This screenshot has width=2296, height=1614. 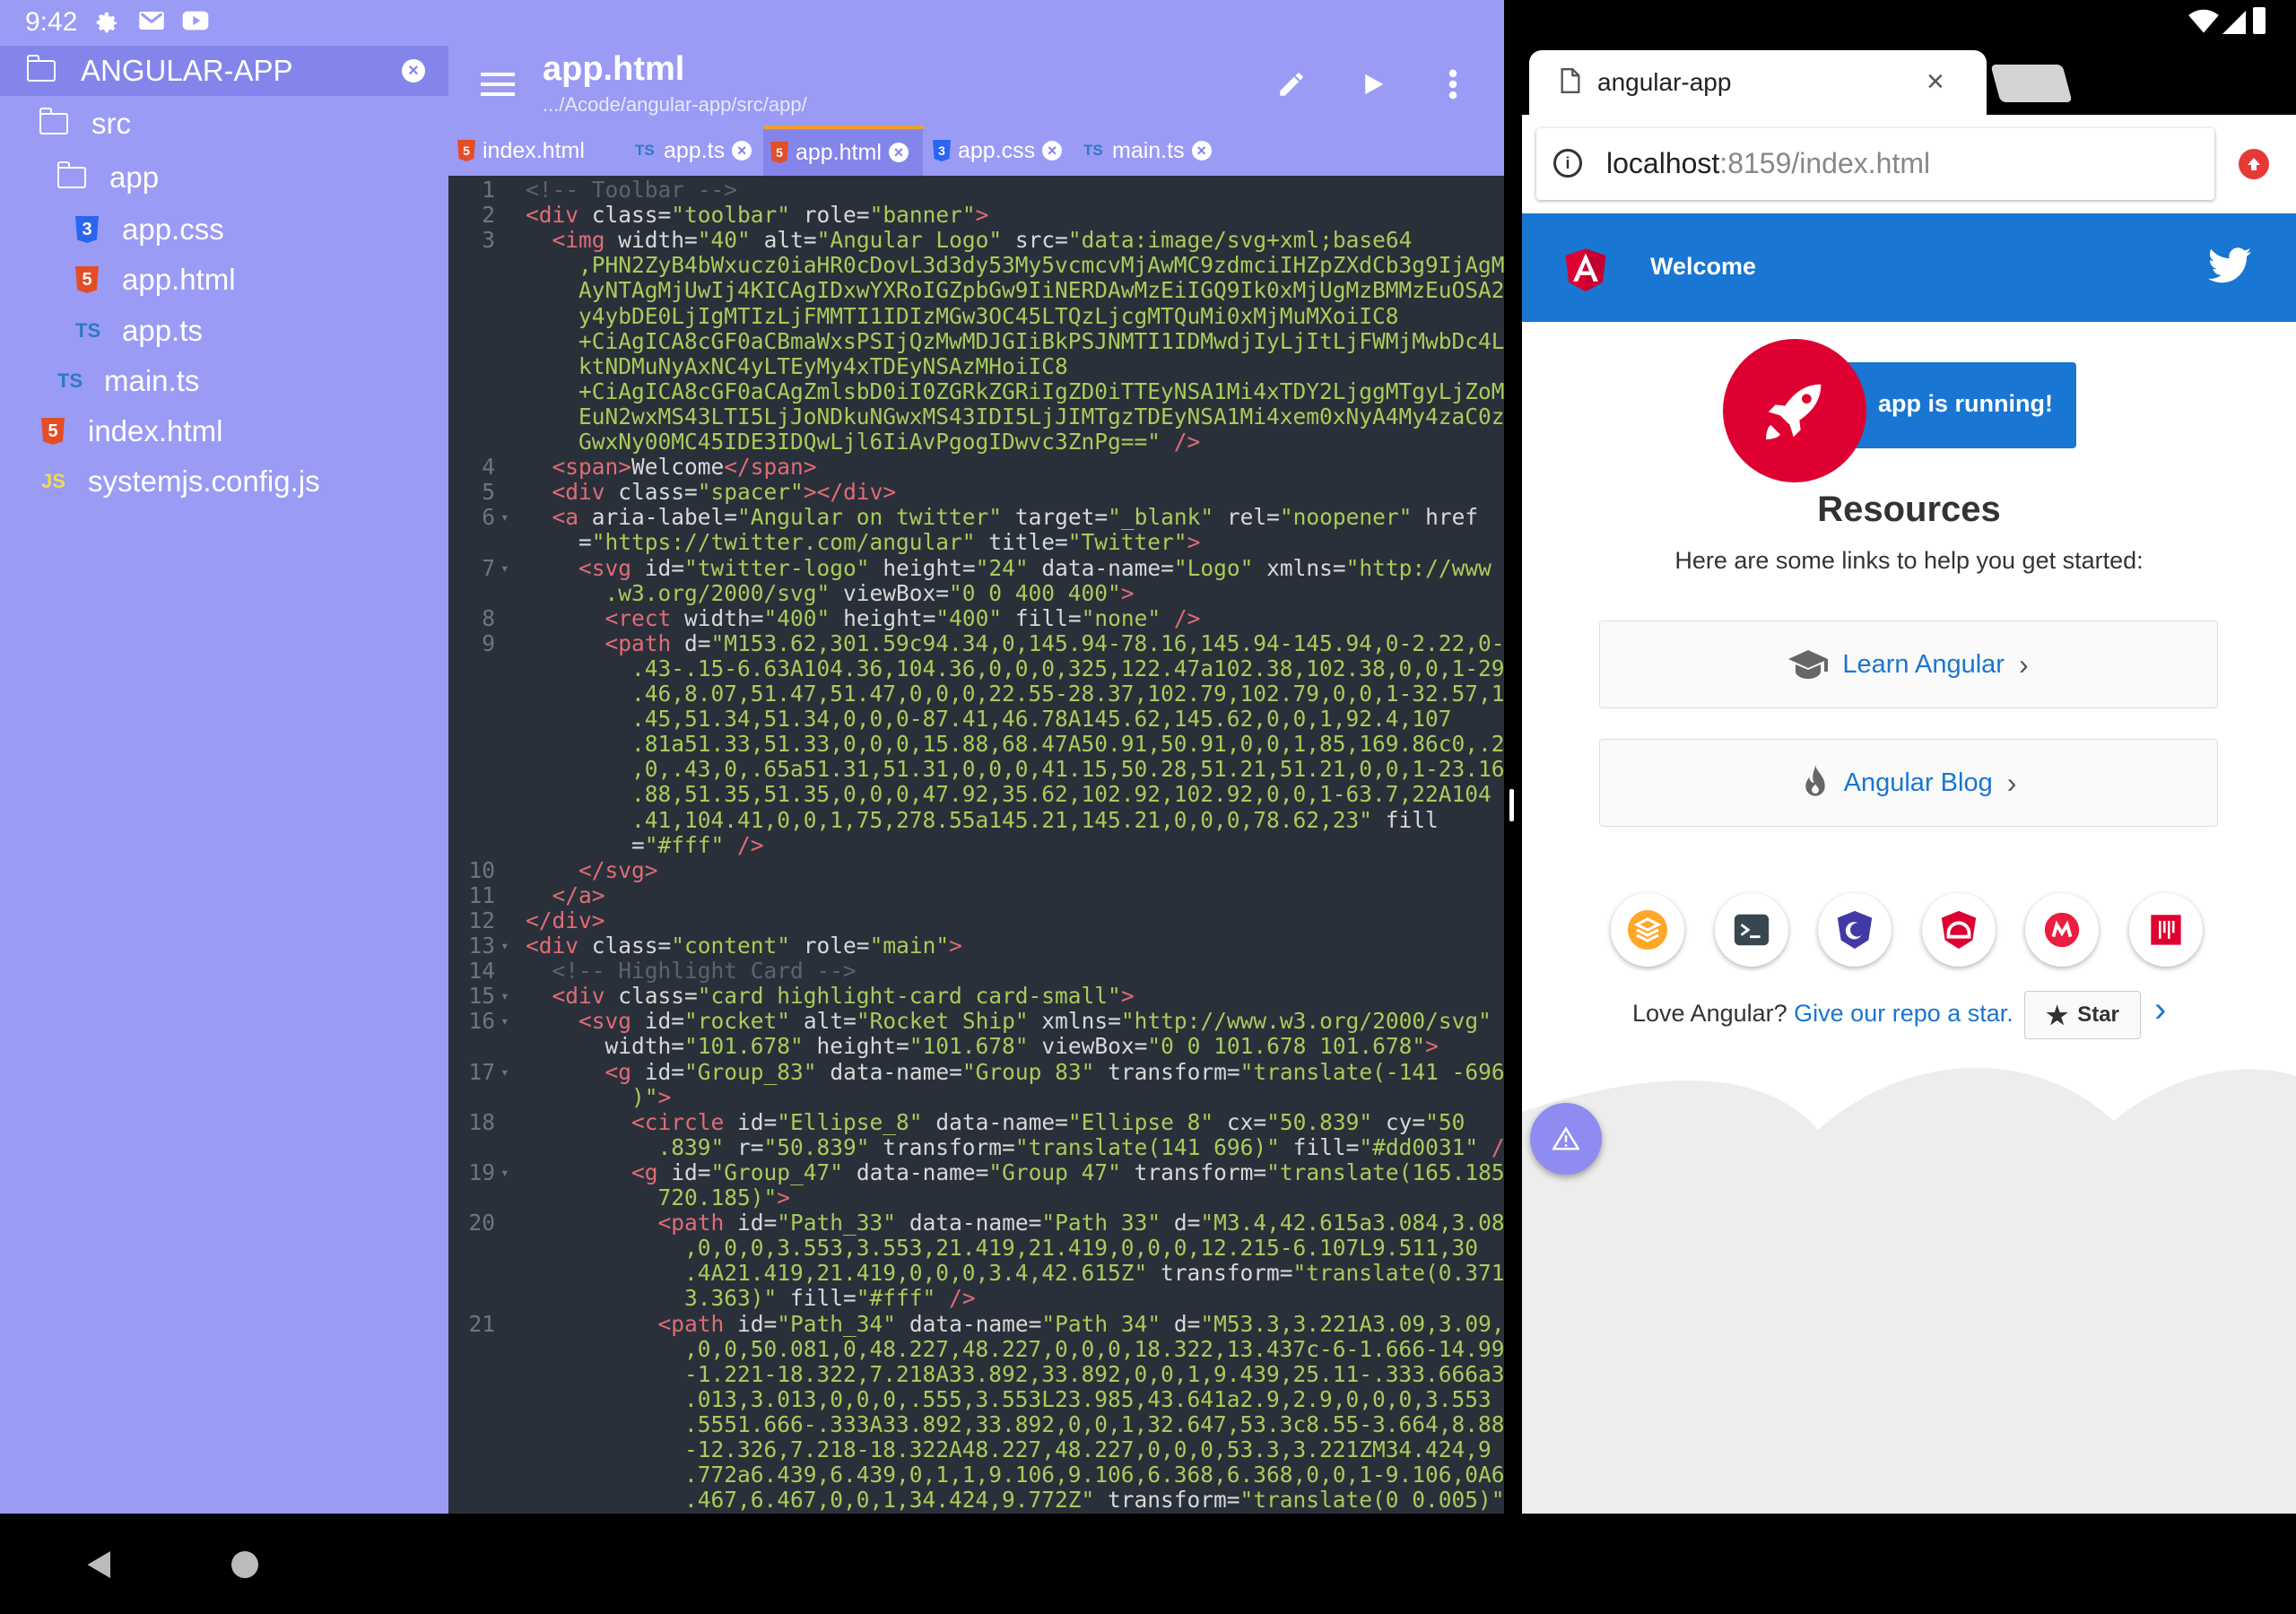 What do you see at coordinates (1586, 271) in the screenshot?
I see `angular-logo-icon` at bounding box center [1586, 271].